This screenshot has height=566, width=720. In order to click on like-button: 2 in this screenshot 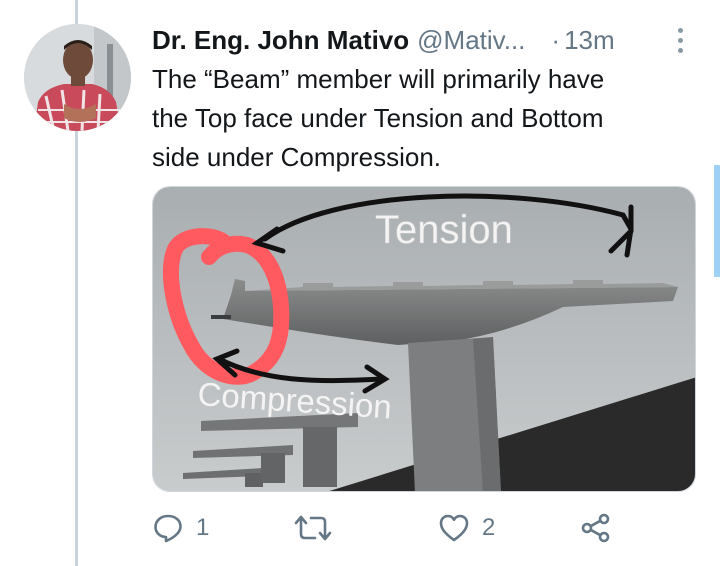, I will do `click(466, 528)`.